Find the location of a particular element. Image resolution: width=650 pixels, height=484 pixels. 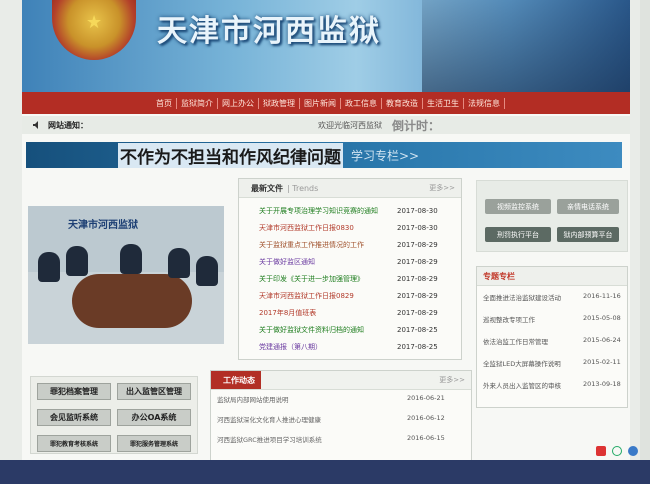

special-topics-header: 专题专栏 is located at coordinates (552, 276).